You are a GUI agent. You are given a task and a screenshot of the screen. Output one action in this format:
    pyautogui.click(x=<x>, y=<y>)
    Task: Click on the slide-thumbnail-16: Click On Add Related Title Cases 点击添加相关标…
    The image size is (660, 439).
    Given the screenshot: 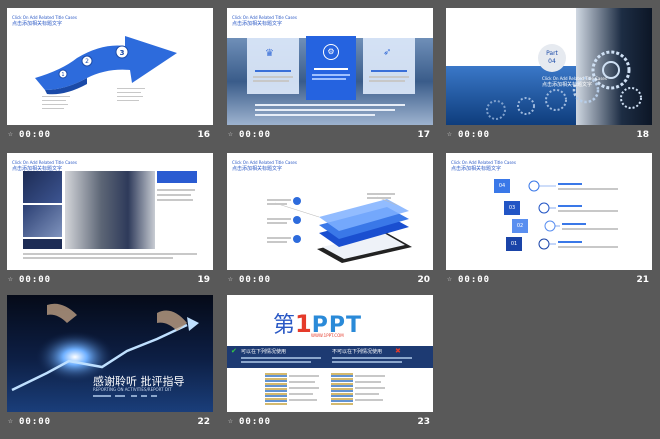 What is the action you would take?
    pyautogui.click(x=110, y=77)
    